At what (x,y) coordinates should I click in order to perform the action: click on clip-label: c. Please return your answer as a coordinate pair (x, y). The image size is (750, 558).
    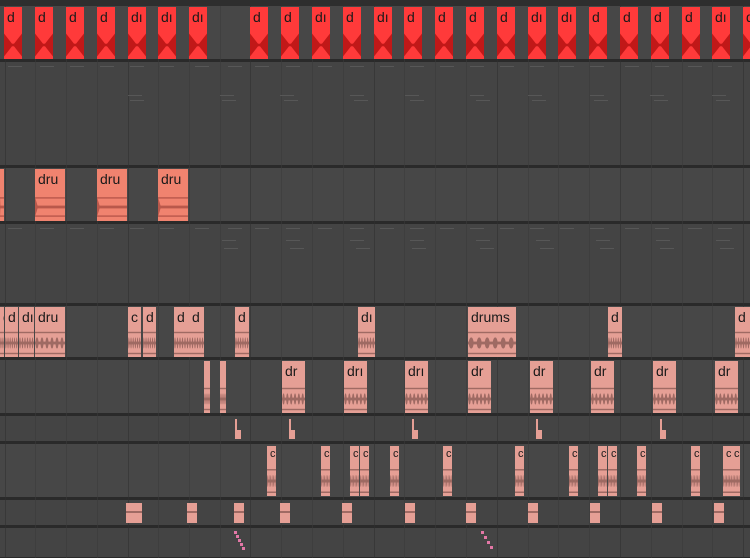
    Looking at the image, I should click on (327, 454).